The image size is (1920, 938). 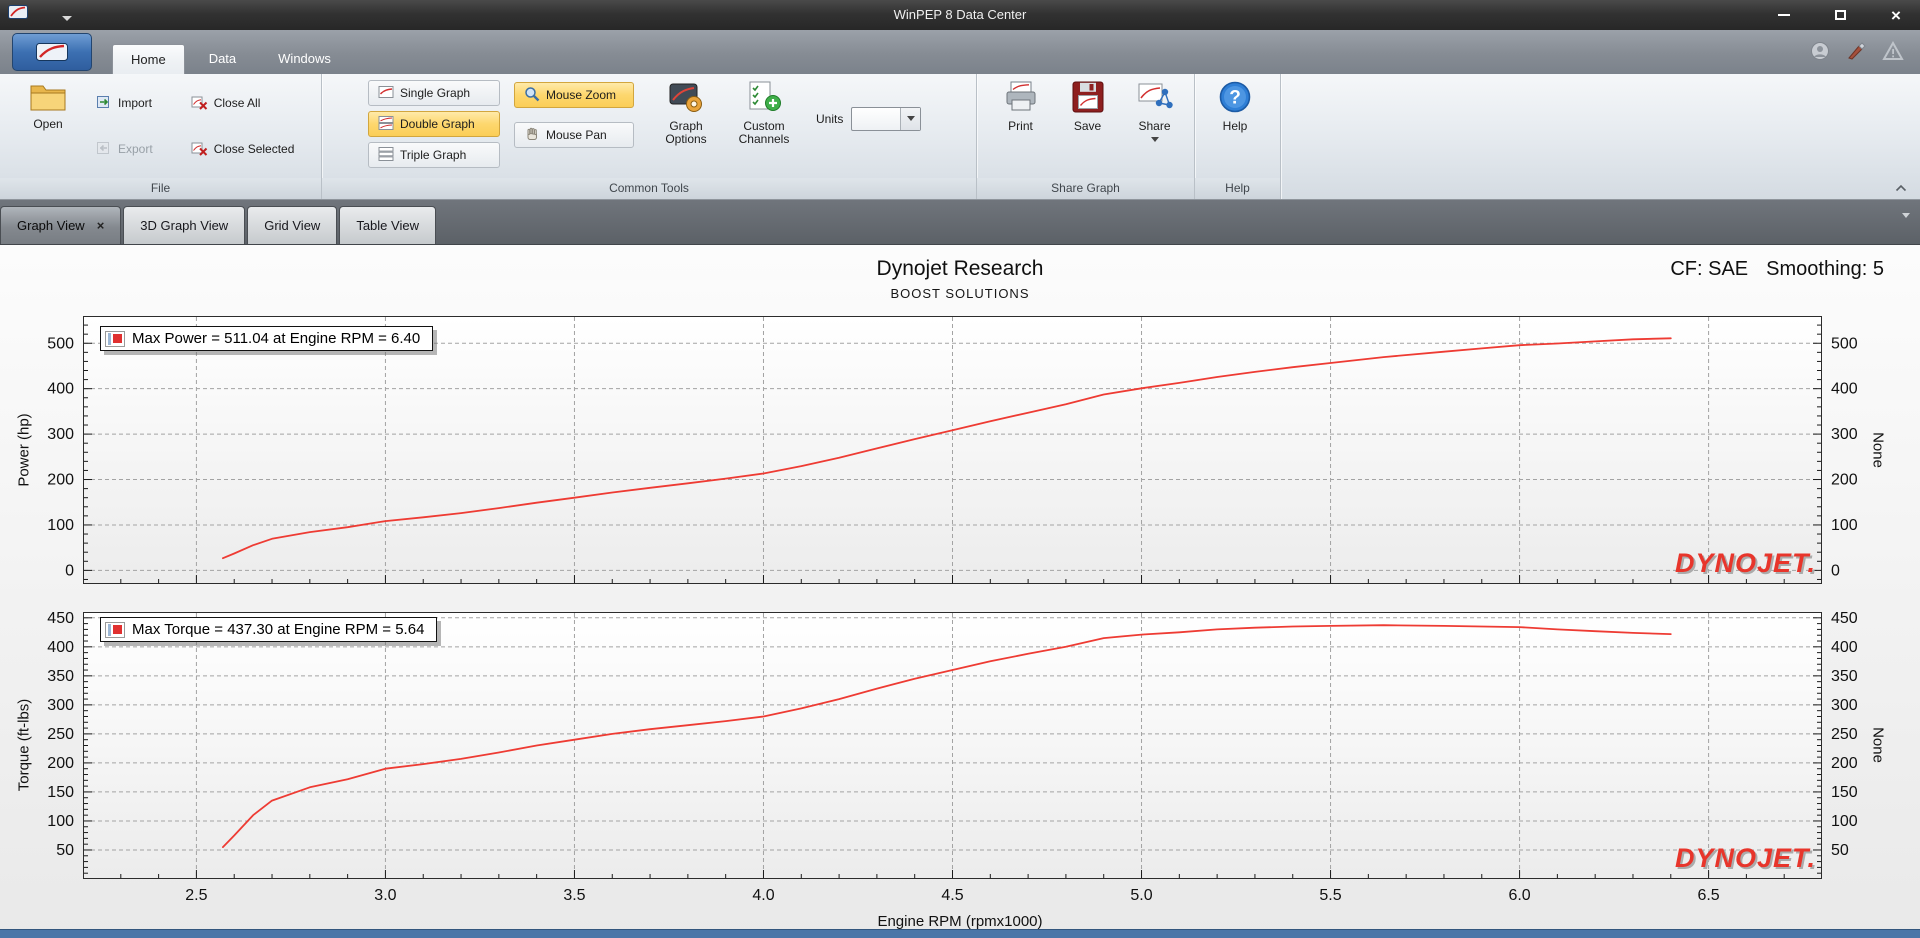 What do you see at coordinates (124, 149) in the screenshot?
I see `export-button: Export` at bounding box center [124, 149].